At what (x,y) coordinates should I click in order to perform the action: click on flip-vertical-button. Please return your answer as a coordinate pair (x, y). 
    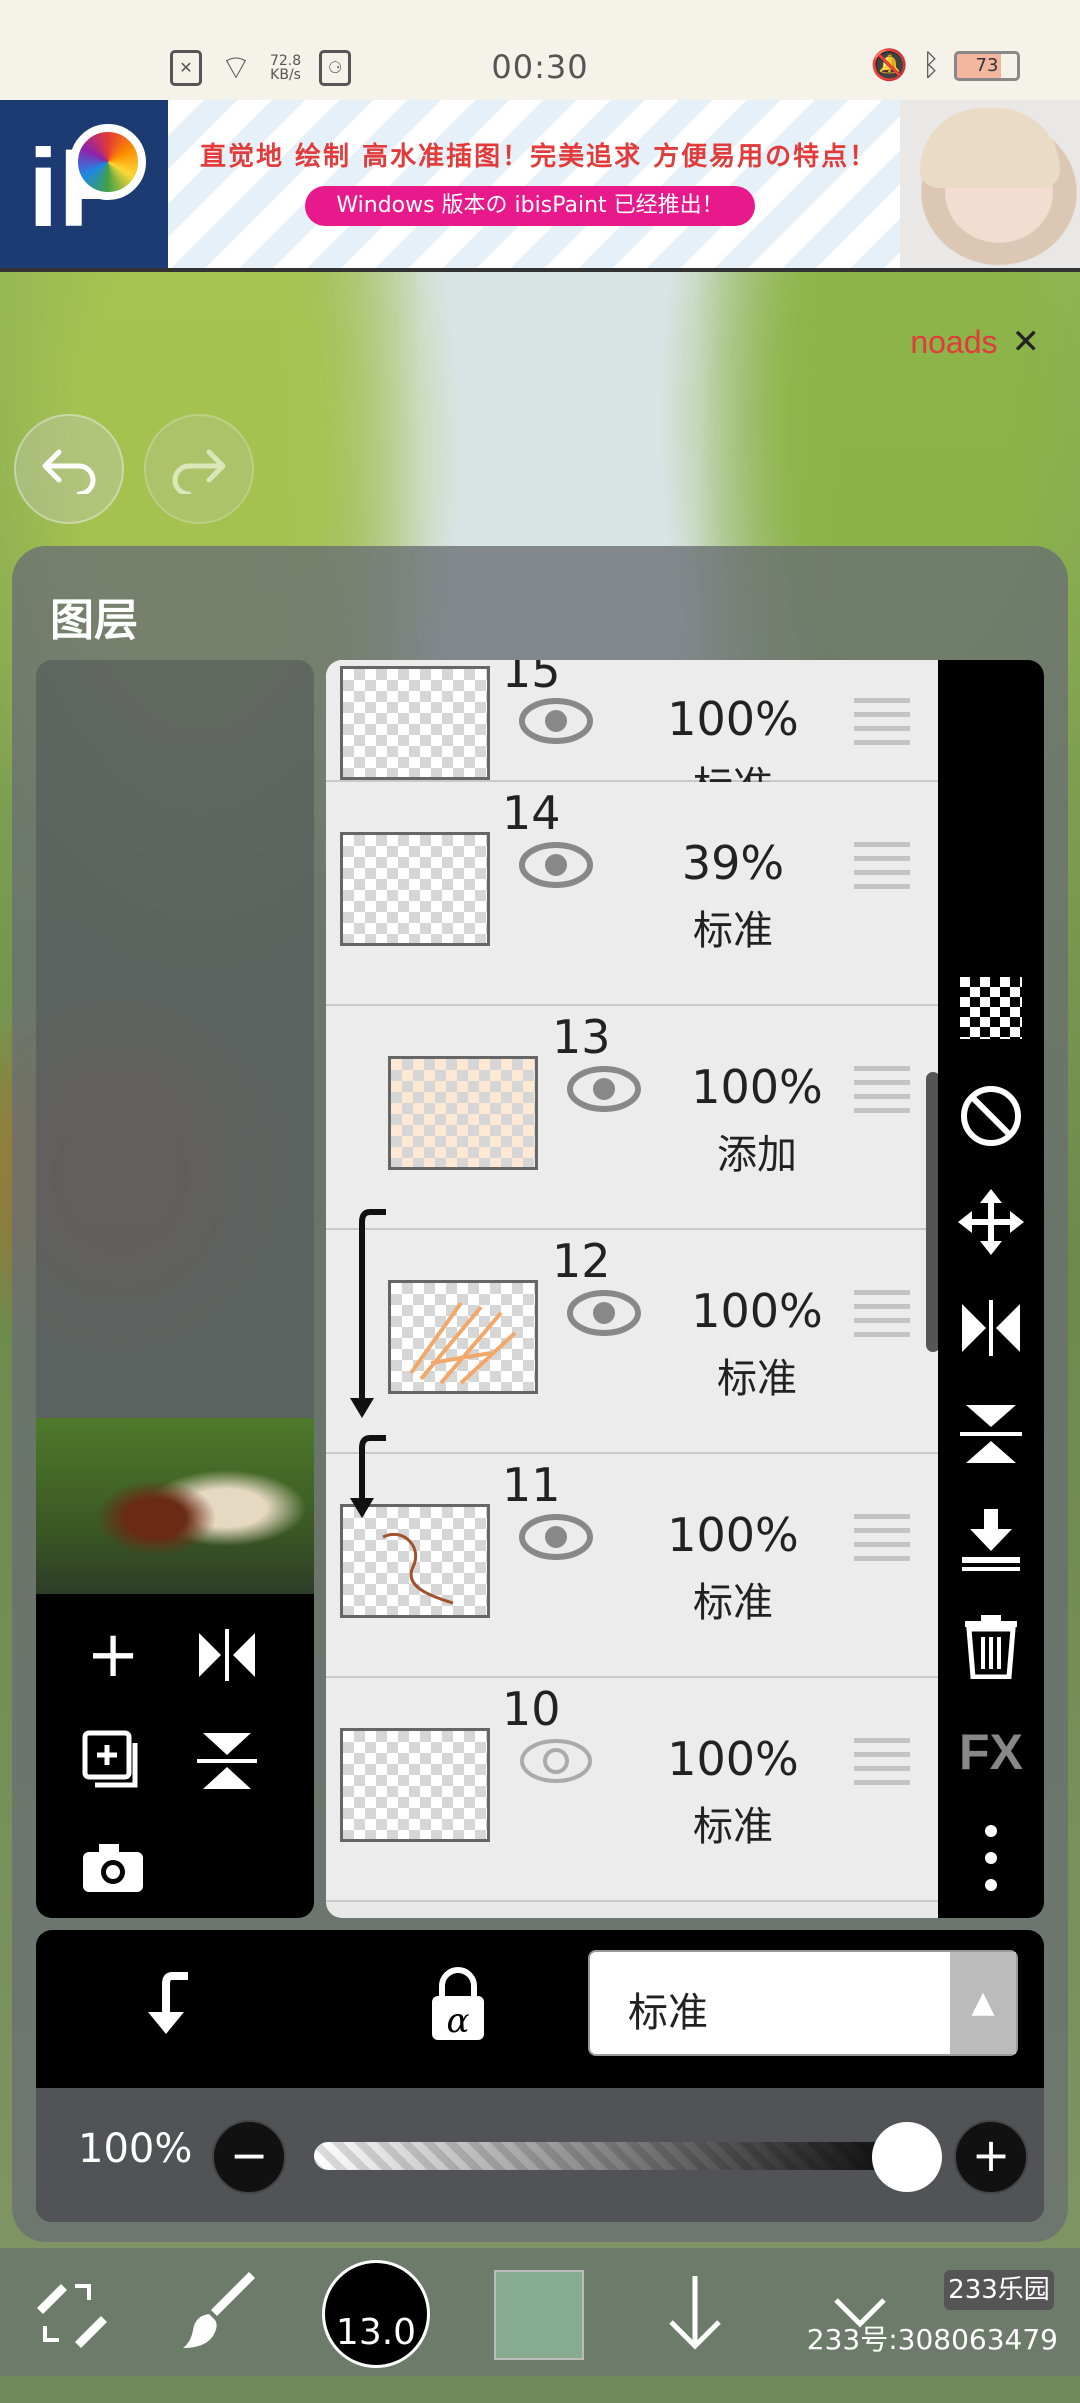
    Looking at the image, I should click on (991, 1434).